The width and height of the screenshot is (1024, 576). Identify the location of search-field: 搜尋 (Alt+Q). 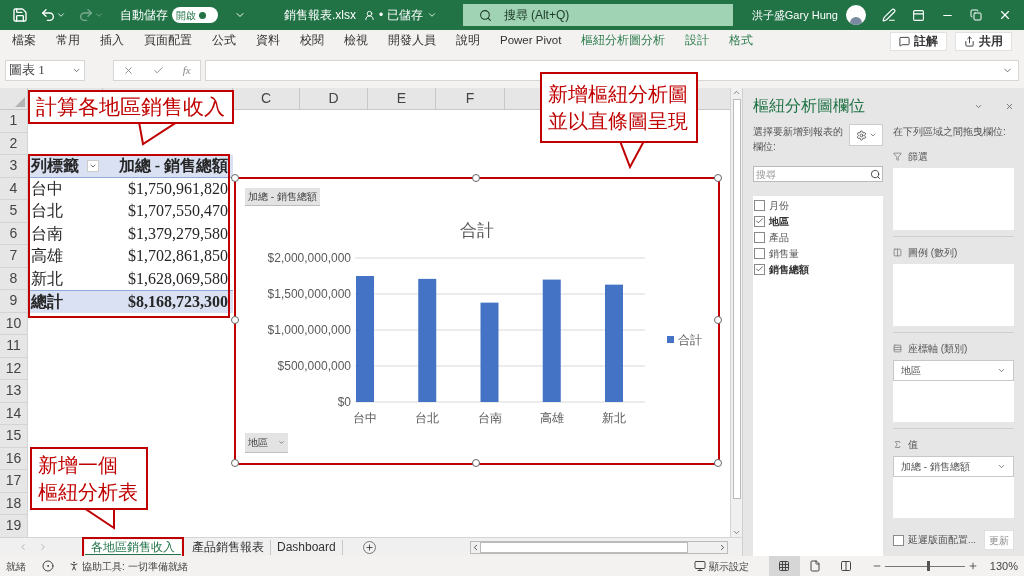
(597, 15).